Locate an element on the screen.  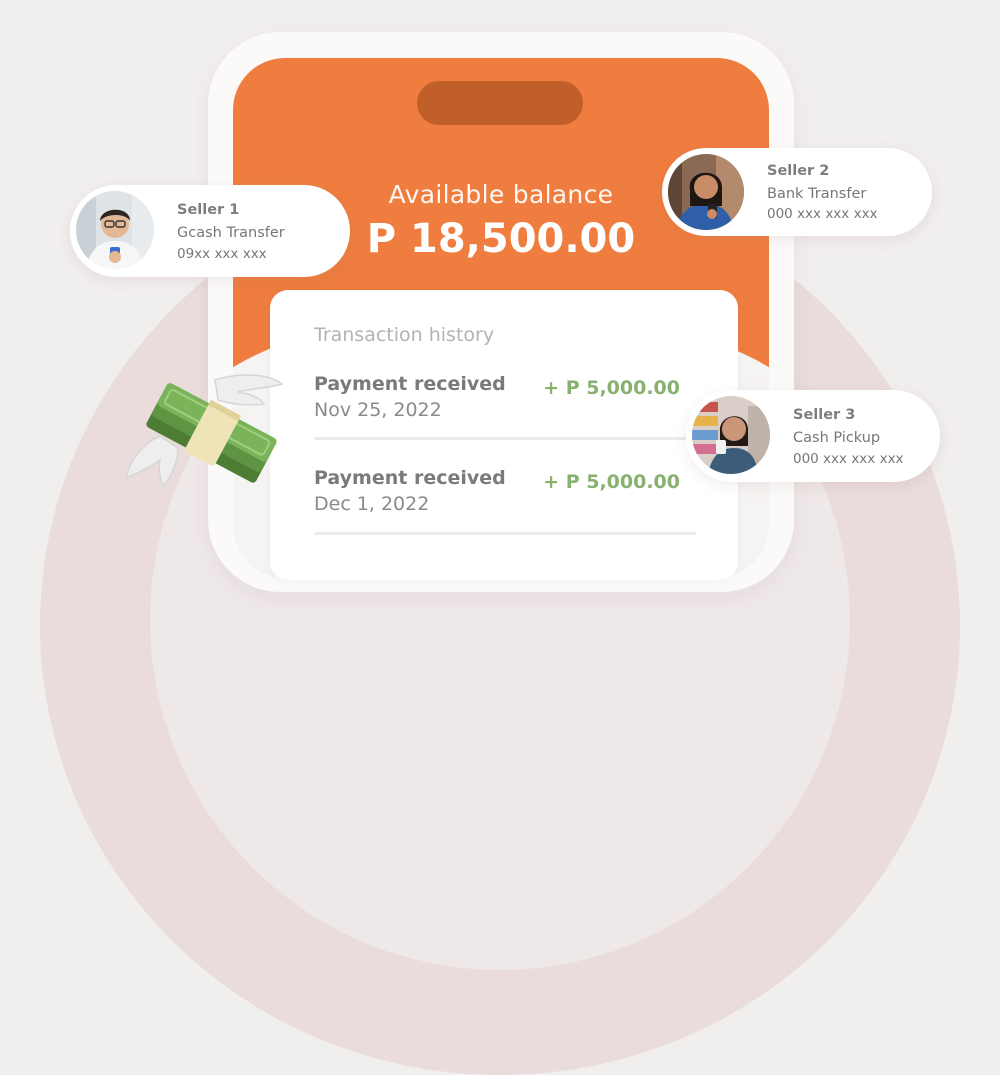
seller-card-1: Seller 1 Gcash Transfer 09xx xxx xxx is located at coordinates (210, 231).